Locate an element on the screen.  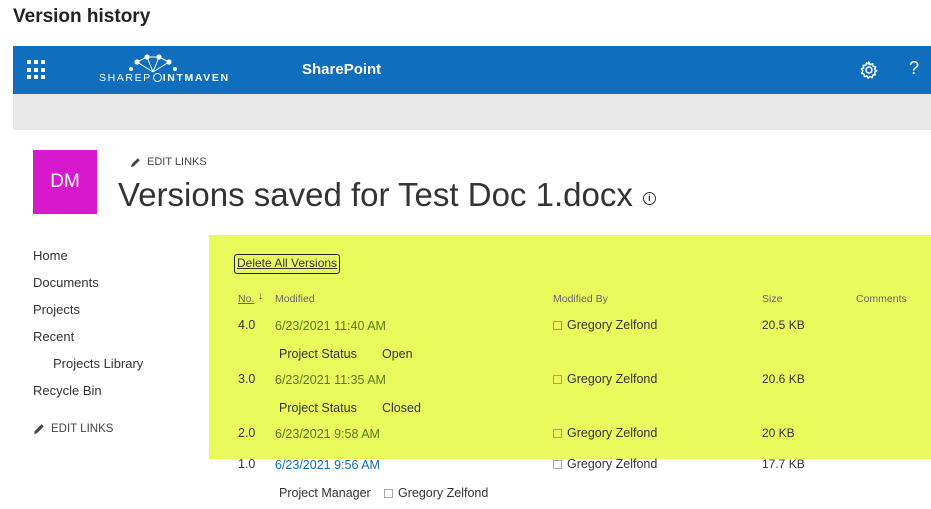
version-modified-link: 6/23/2021 9:56 AM is located at coordinates (327, 465).